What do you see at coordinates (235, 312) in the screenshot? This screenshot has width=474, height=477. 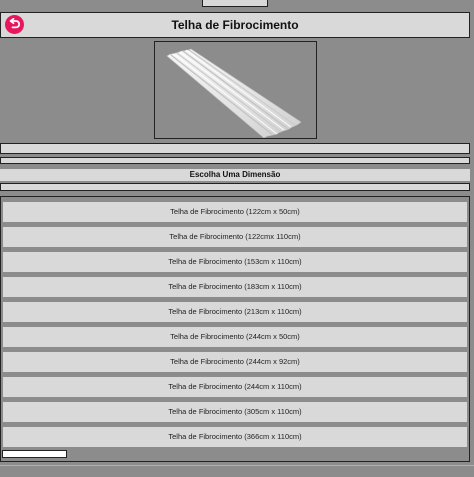 I see `dimension-option: Telha de Fibrocimento (213cm x 110cm)` at bounding box center [235, 312].